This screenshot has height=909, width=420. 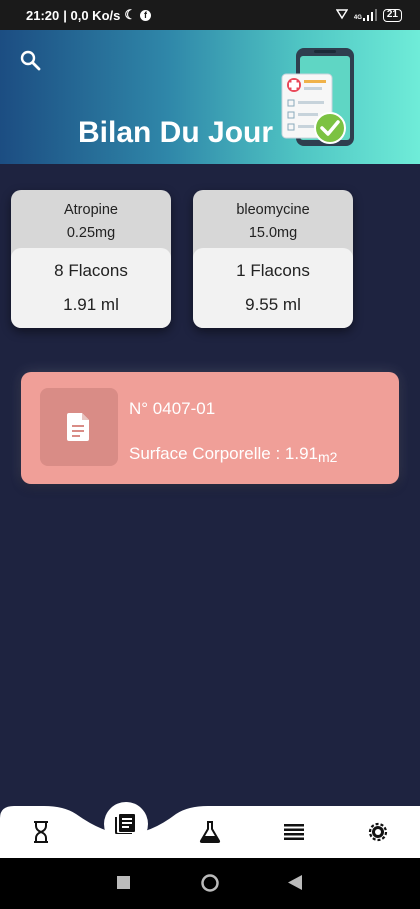 I want to click on body-surface-value: Surface Corporelle : 1.91, so click(x=223, y=453).